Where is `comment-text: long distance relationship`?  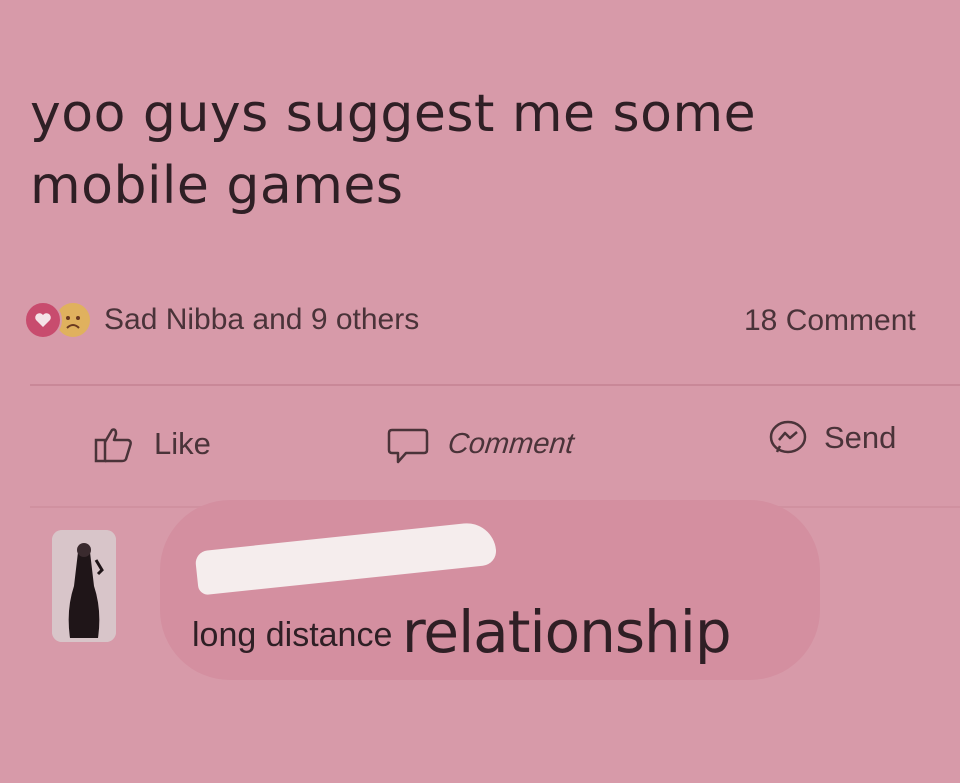
comment-text: long distance relationship is located at coordinates (462, 632).